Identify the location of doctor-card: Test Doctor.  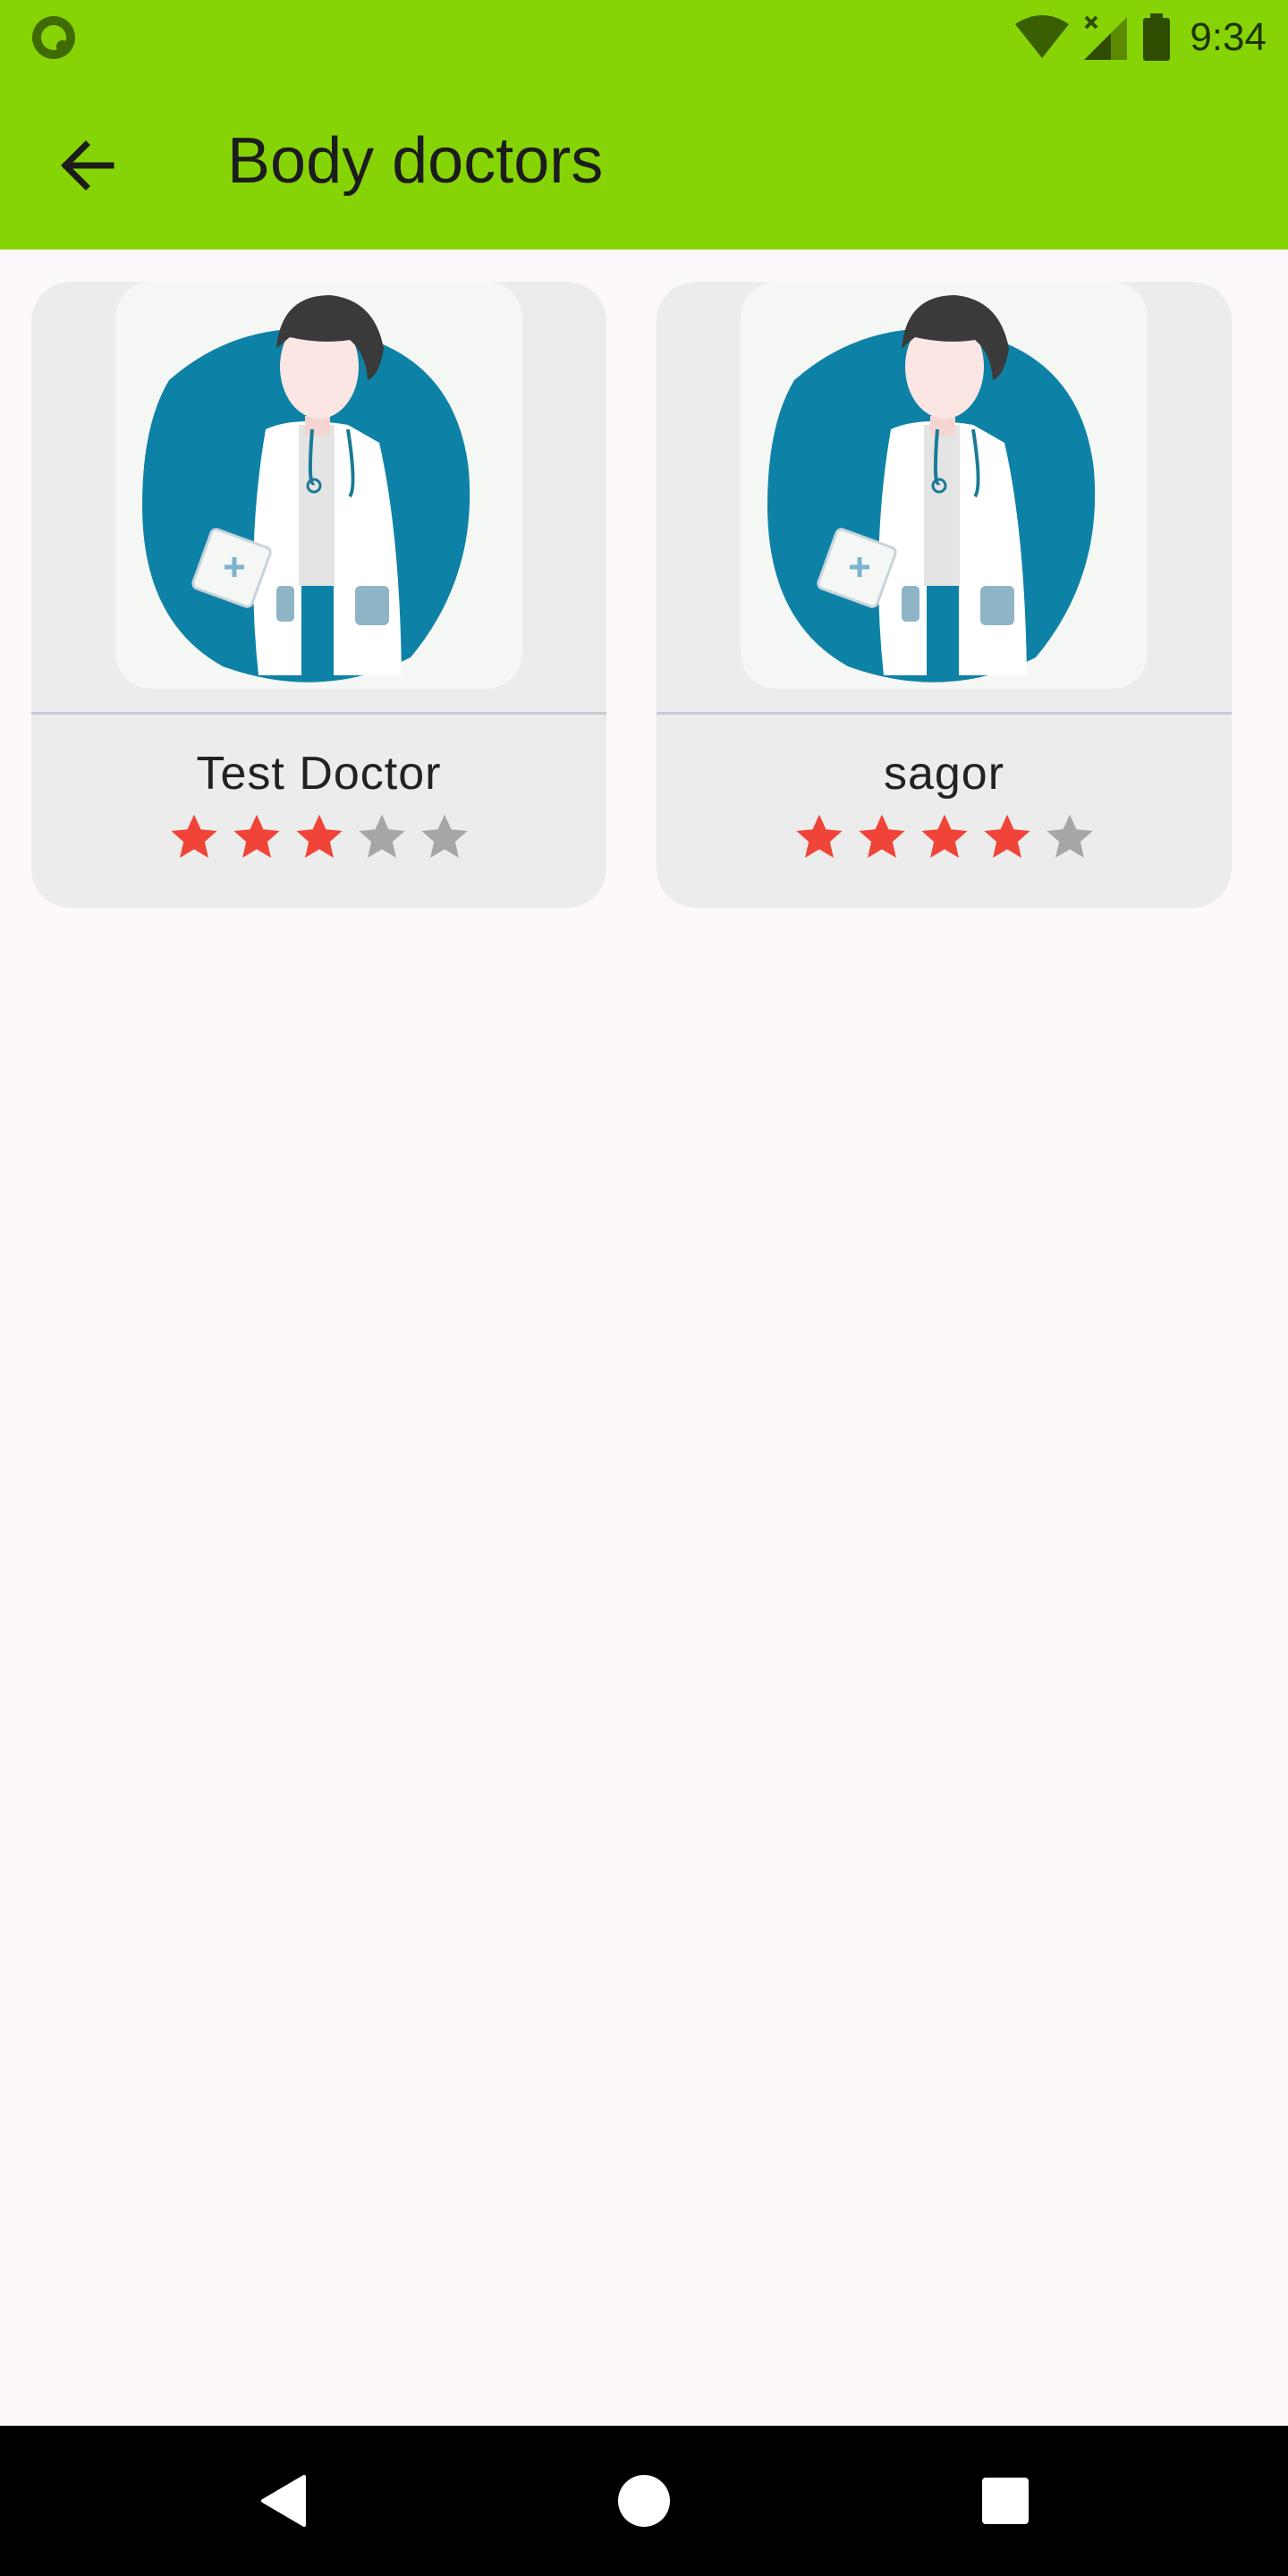
(318, 595).